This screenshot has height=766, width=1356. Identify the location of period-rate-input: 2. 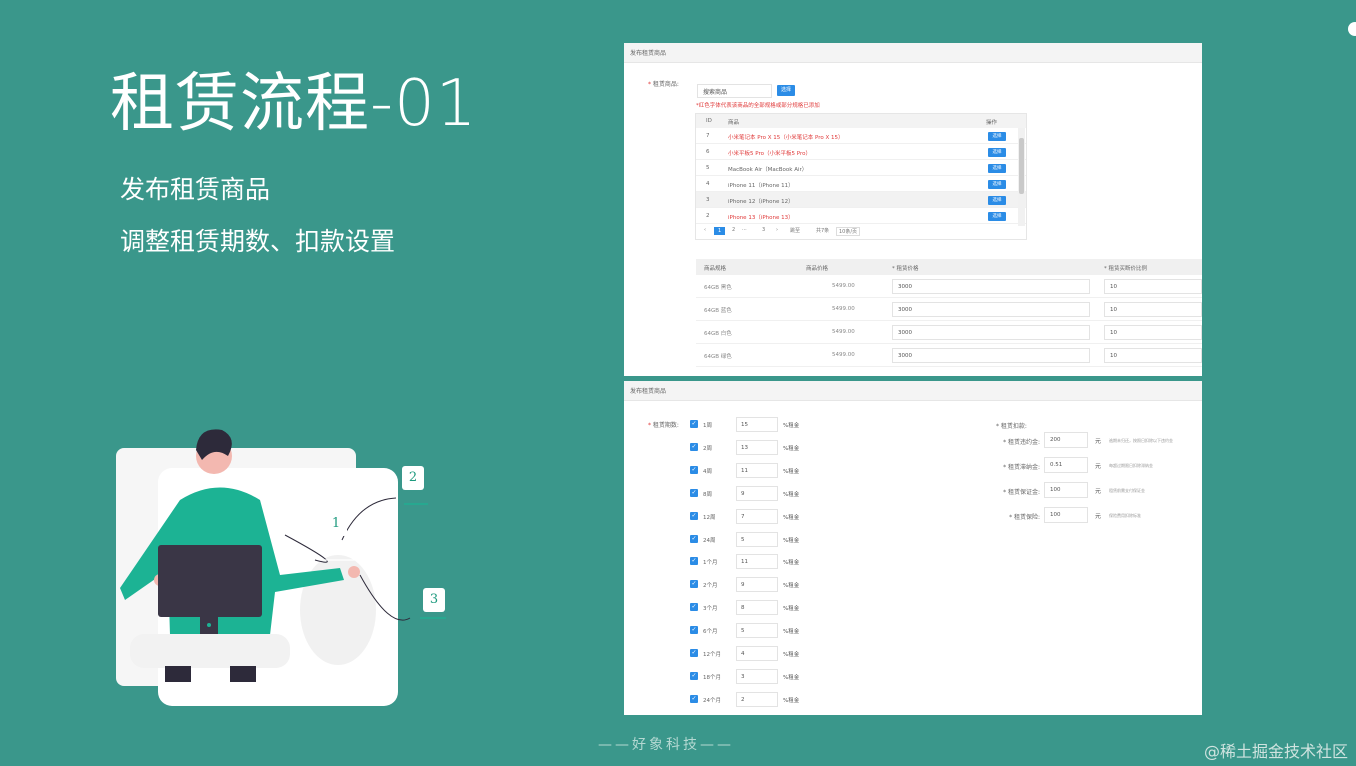
(757, 699).